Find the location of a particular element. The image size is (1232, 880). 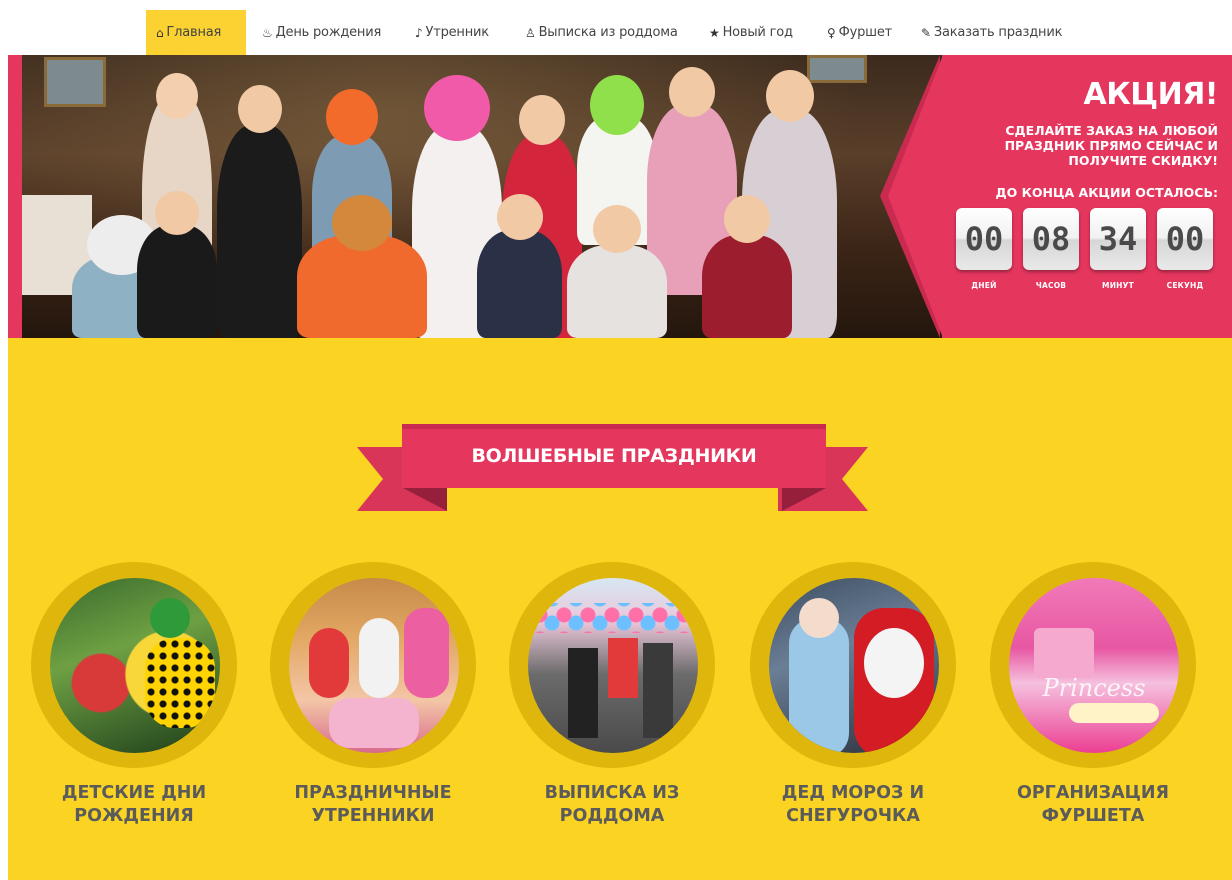

service-image-discharge is located at coordinates (613, 665).